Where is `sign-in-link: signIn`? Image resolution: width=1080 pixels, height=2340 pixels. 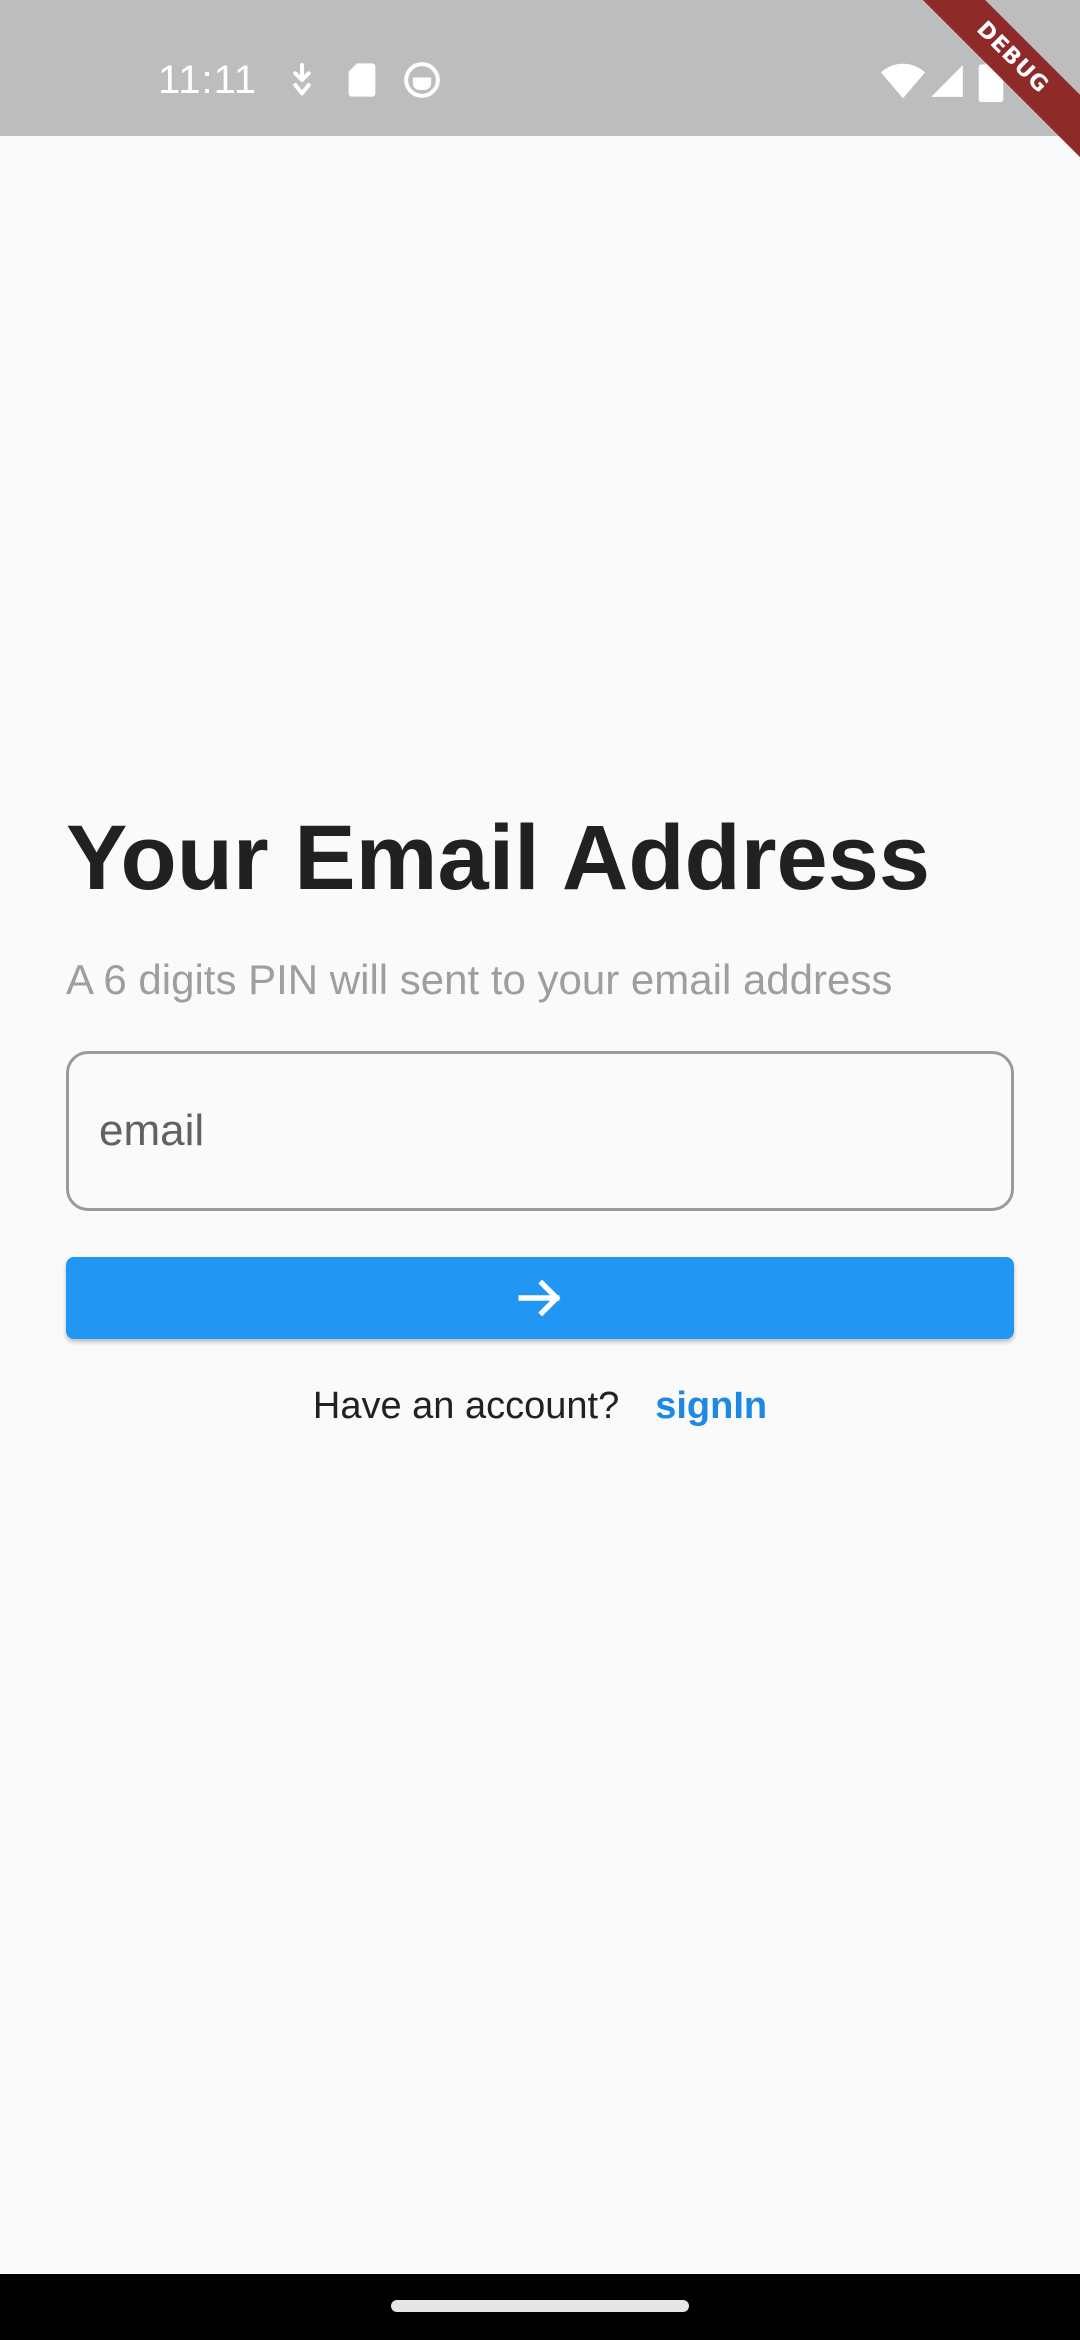
sign-in-link: signIn is located at coordinates (711, 1406).